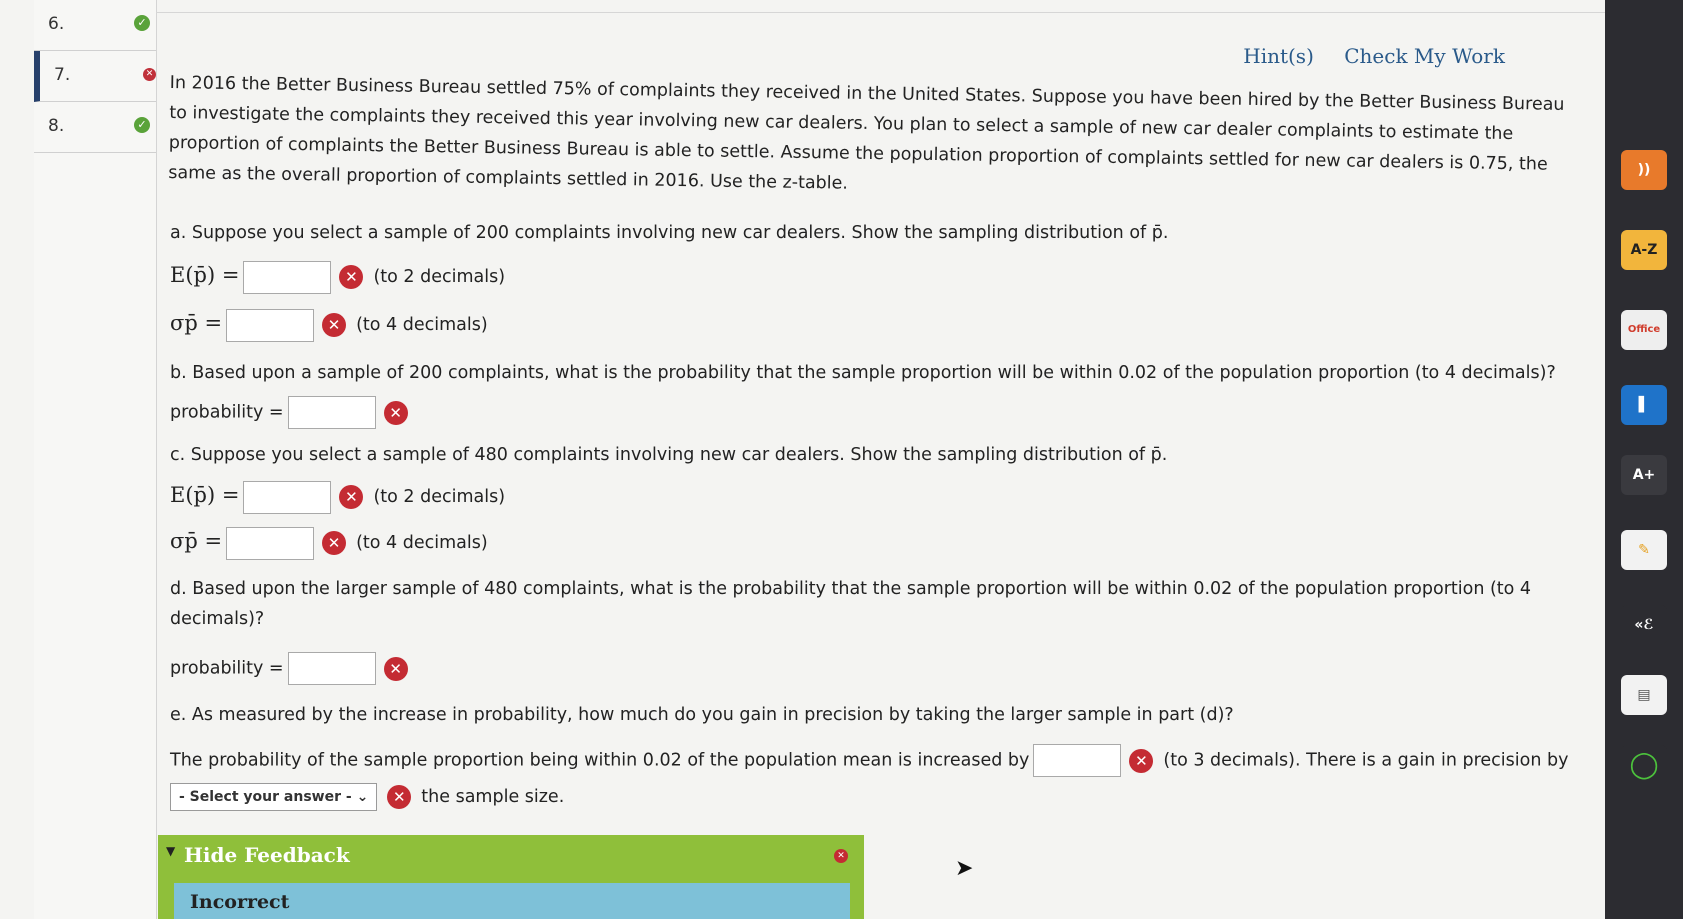 This screenshot has height=919, width=1683. Describe the element at coordinates (95, 459) in the screenshot. I see `question-navigation: 6. ✓ 7. ✕ 8. ✓` at that location.